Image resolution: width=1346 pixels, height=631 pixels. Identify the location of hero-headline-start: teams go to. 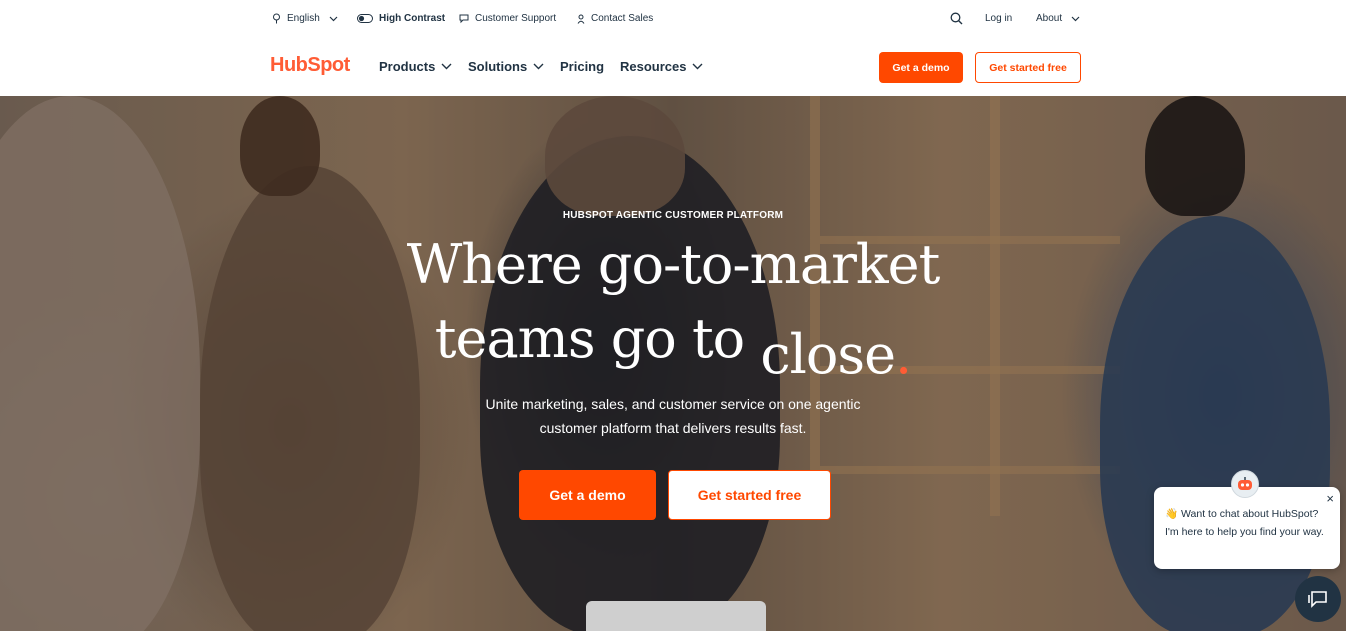
(597, 338).